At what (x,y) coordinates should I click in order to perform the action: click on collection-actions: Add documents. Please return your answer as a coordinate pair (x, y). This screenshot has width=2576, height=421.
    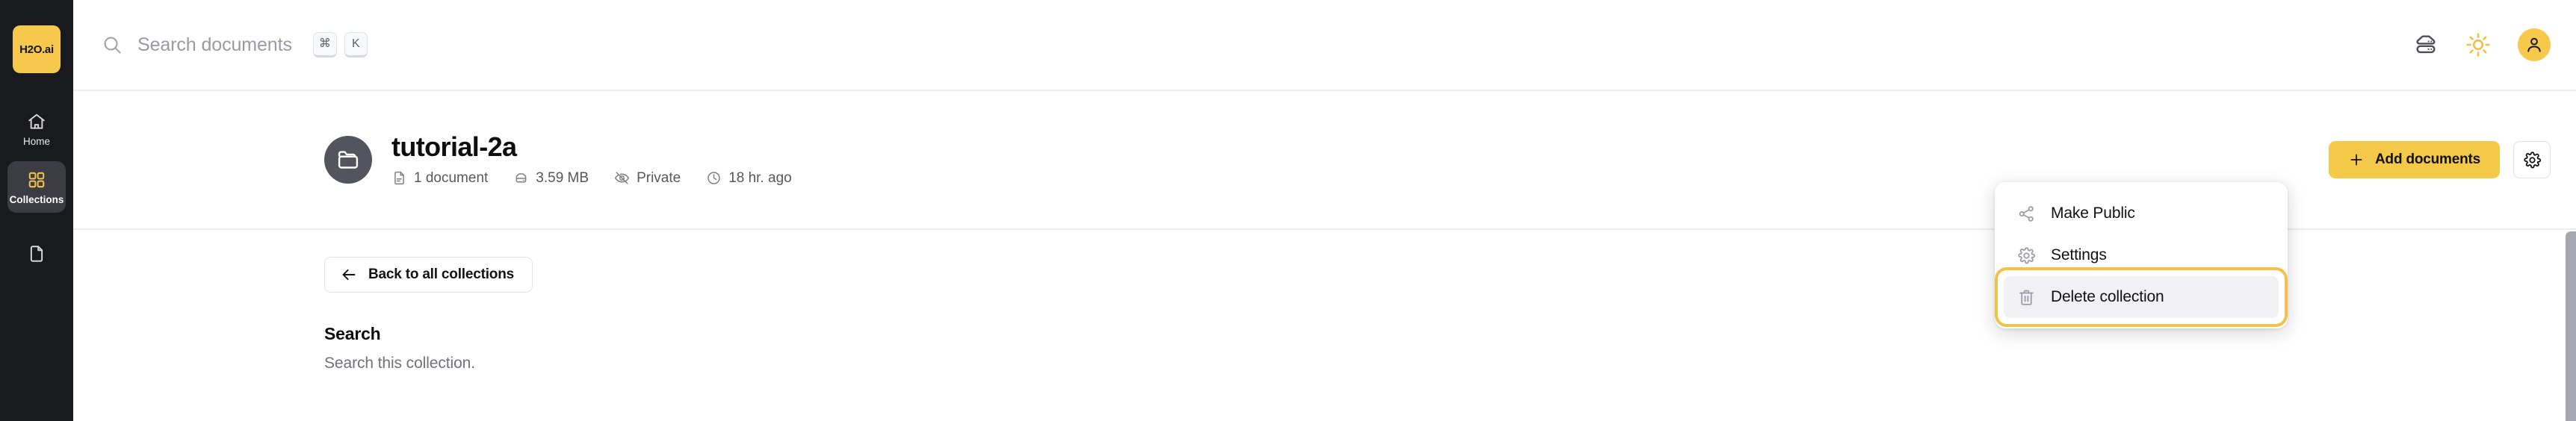
    Looking at the image, I should click on (2440, 159).